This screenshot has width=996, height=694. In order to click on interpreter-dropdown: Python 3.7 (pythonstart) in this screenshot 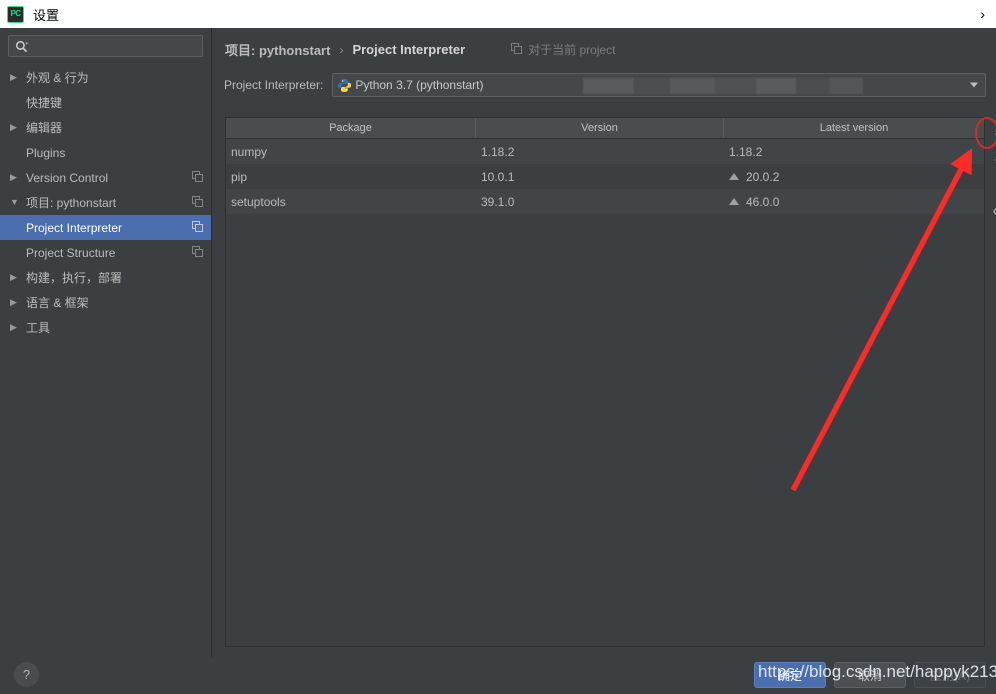, I will do `click(659, 85)`.